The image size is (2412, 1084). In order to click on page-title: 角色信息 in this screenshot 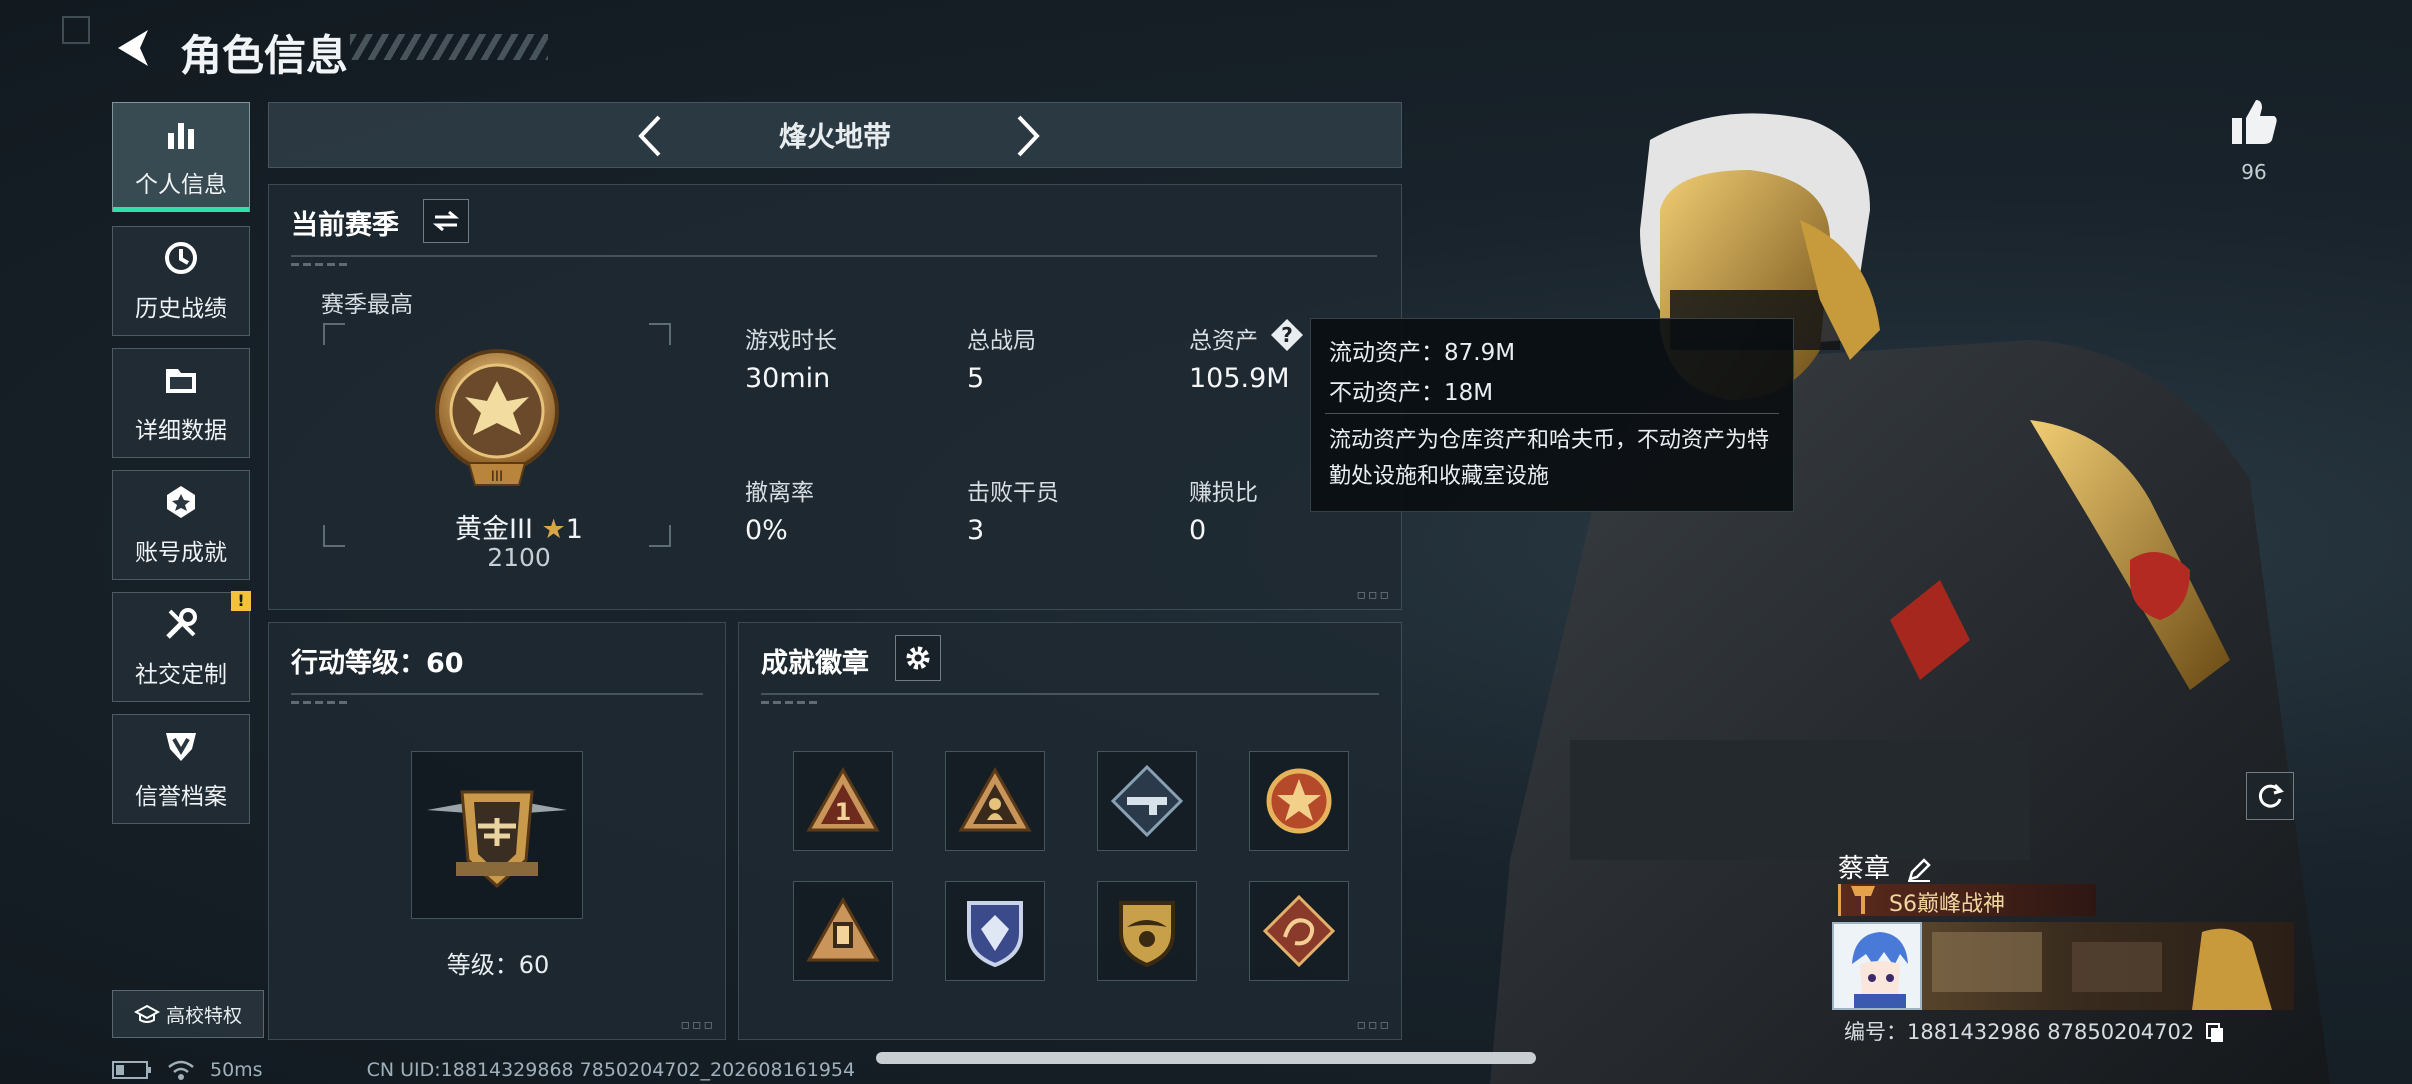, I will do `click(264, 55)`.